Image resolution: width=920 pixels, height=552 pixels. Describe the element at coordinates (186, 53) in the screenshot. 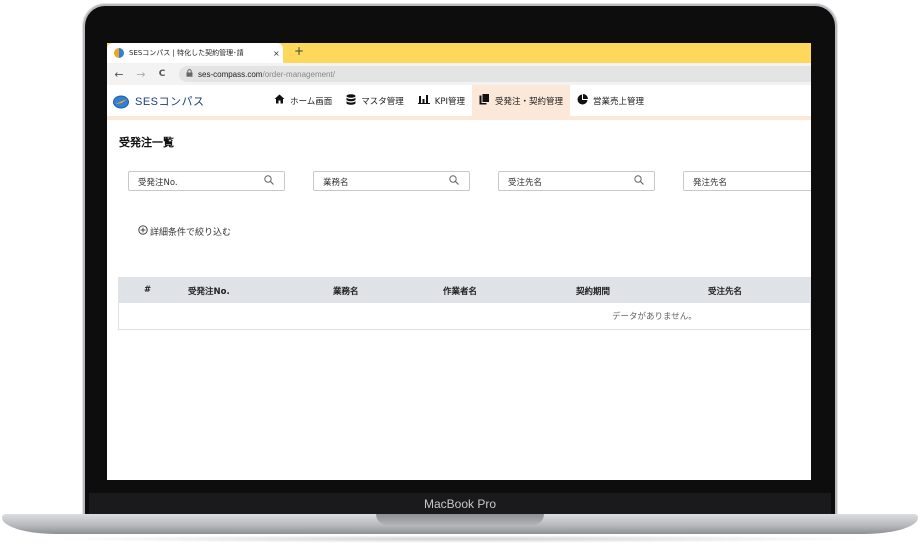

I see `tab-title: SESコンパス | 特化した契約管理･請` at that location.